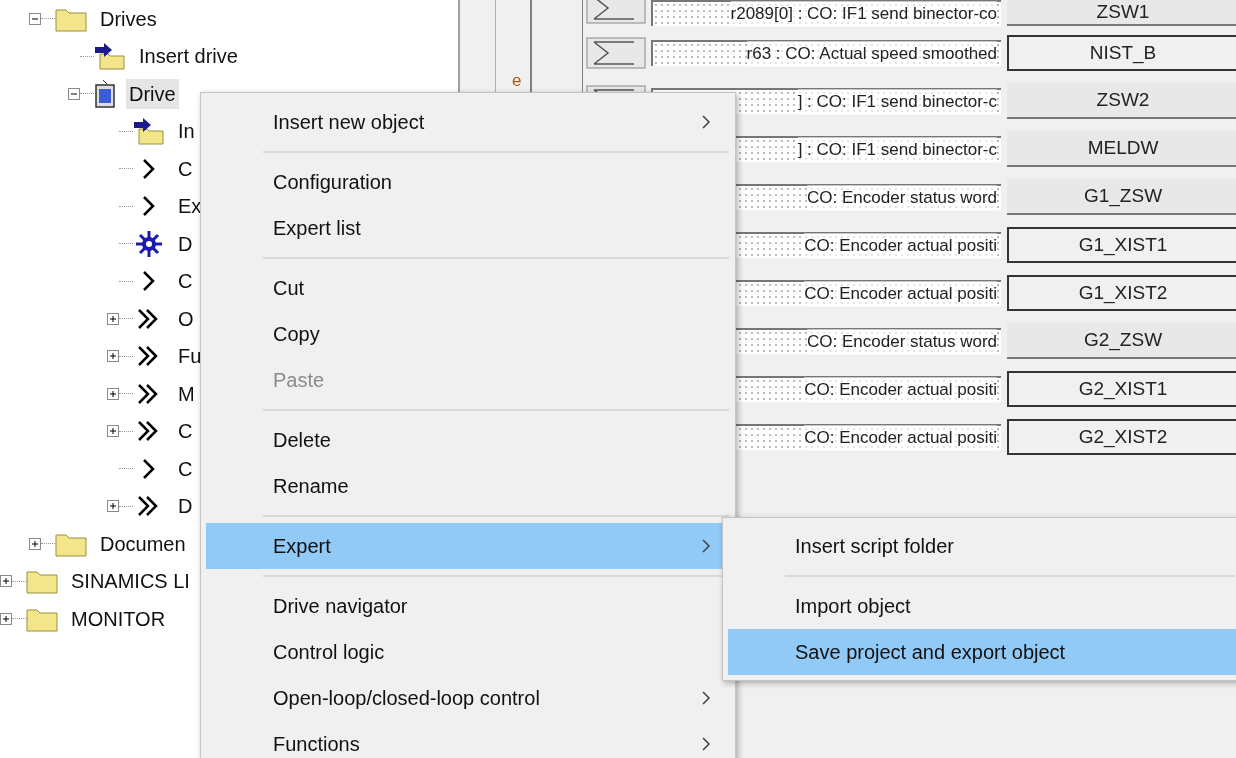  I want to click on signal-button: ZSW2, so click(1121, 101).